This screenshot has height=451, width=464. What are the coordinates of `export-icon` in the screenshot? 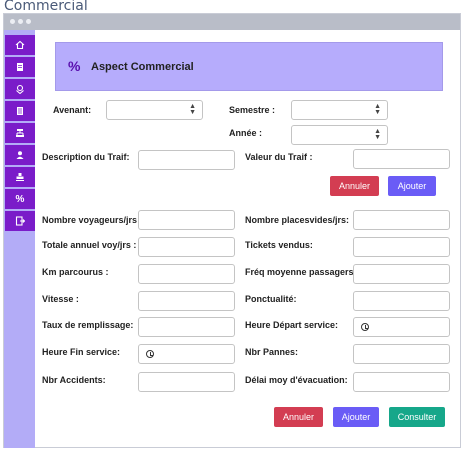 It's located at (20, 221).